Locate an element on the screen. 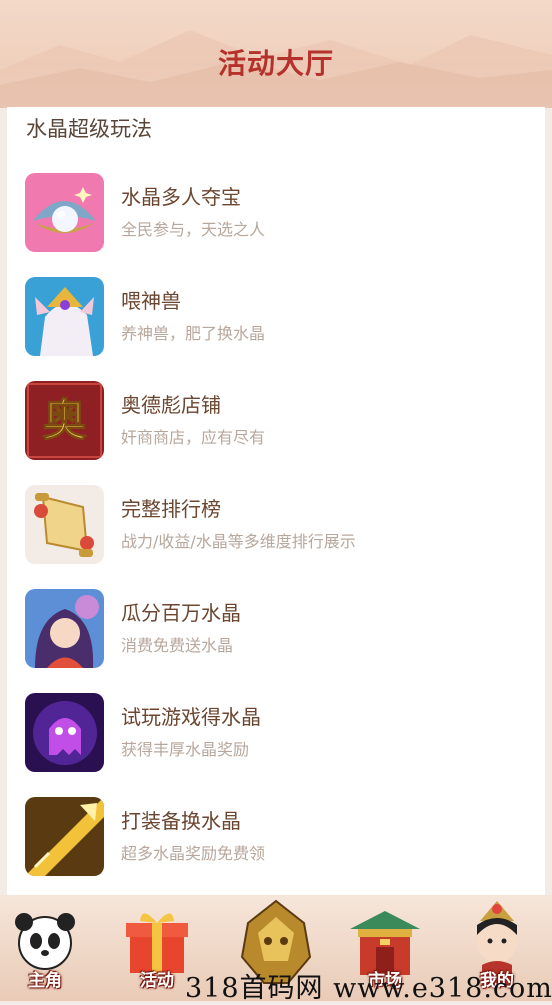 Image resolution: width=552 pixels, height=1005 pixels. list-item-ranking: 完整排行榜 战力/收益/水晶等多维度排行展示 is located at coordinates (275, 525).